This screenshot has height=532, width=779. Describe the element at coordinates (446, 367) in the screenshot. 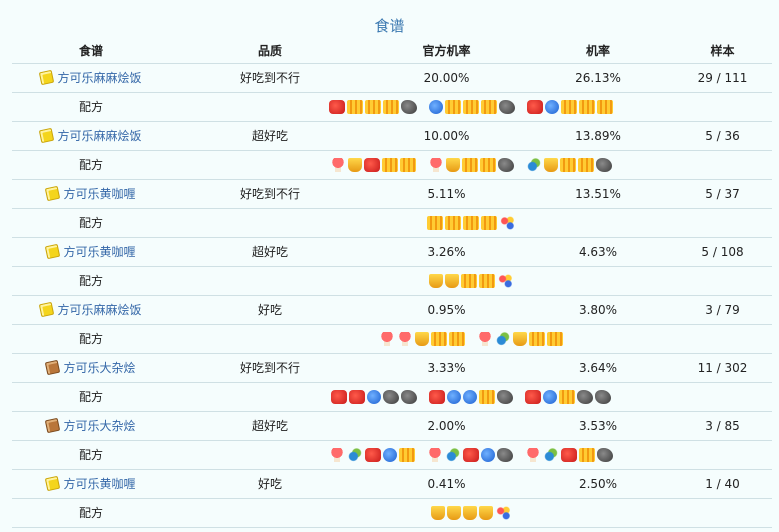

I see `official-rate-cell: 3.33%` at that location.